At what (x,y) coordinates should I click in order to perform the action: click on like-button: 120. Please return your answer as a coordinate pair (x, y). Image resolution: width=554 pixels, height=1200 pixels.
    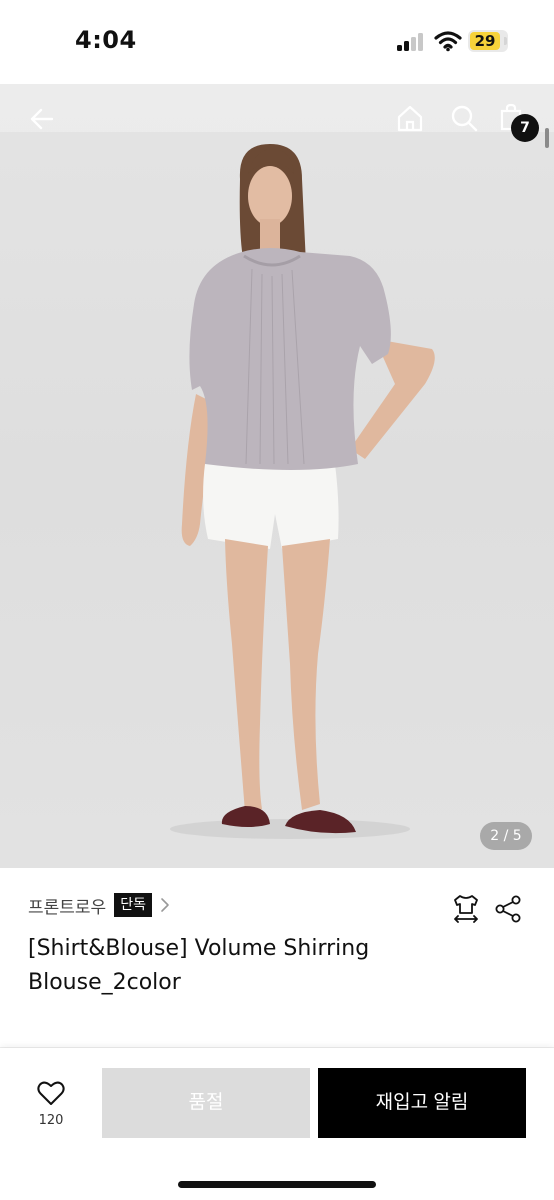
    Looking at the image, I should click on (51, 1105).